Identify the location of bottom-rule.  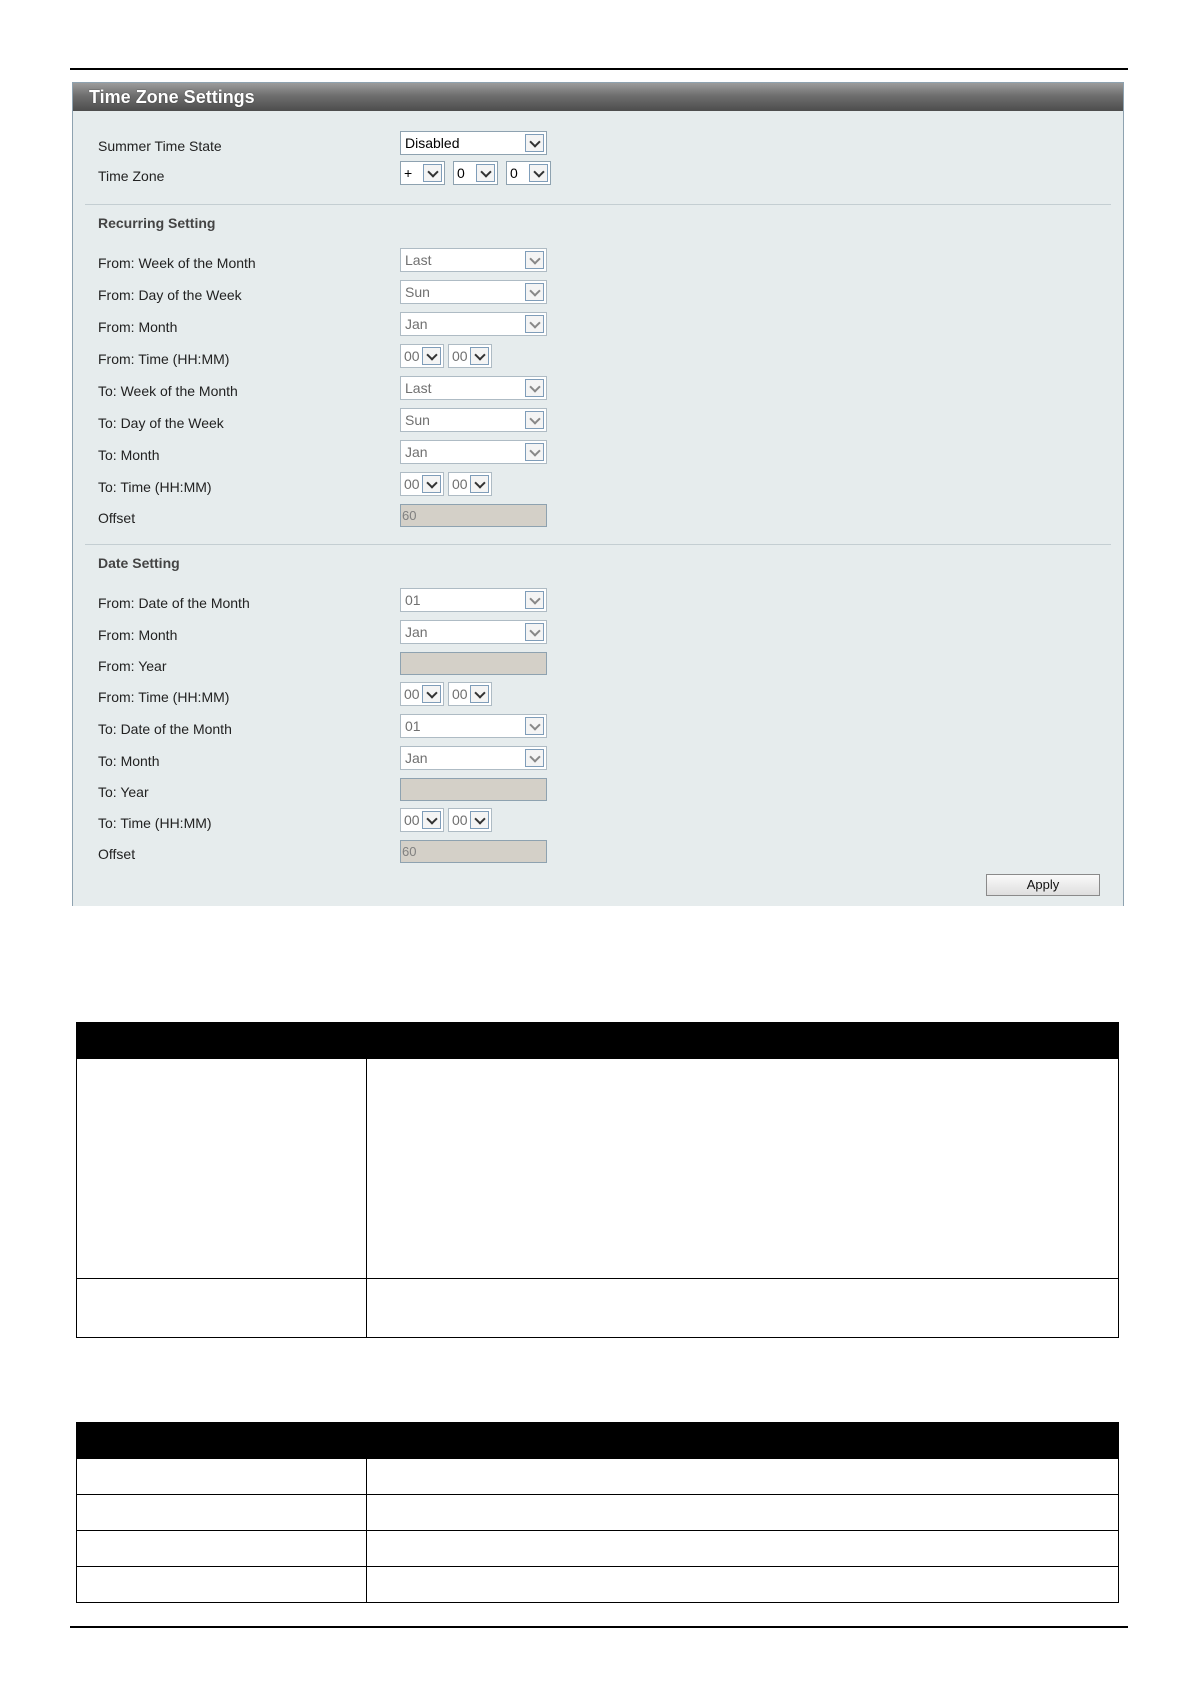
(599, 1627).